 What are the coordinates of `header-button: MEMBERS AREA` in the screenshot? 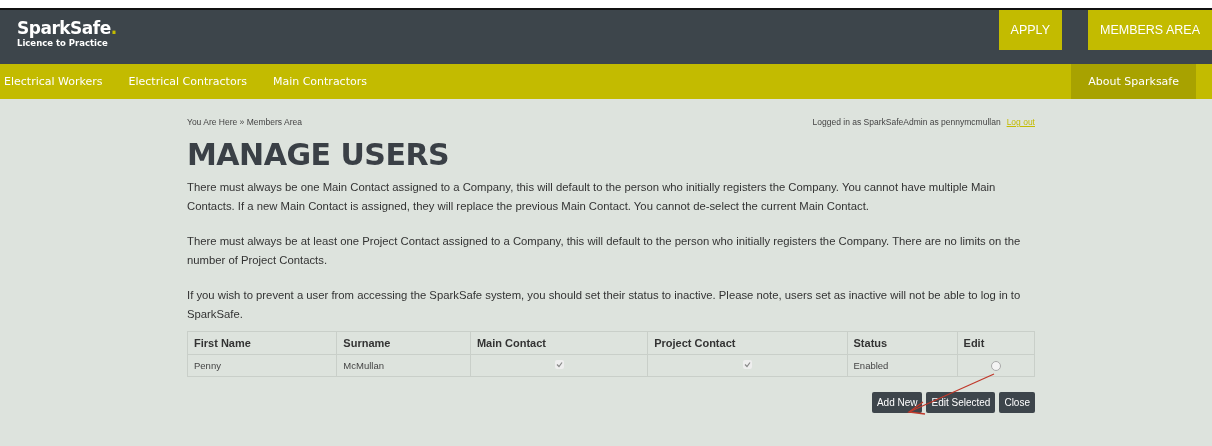 It's located at (1149, 30).